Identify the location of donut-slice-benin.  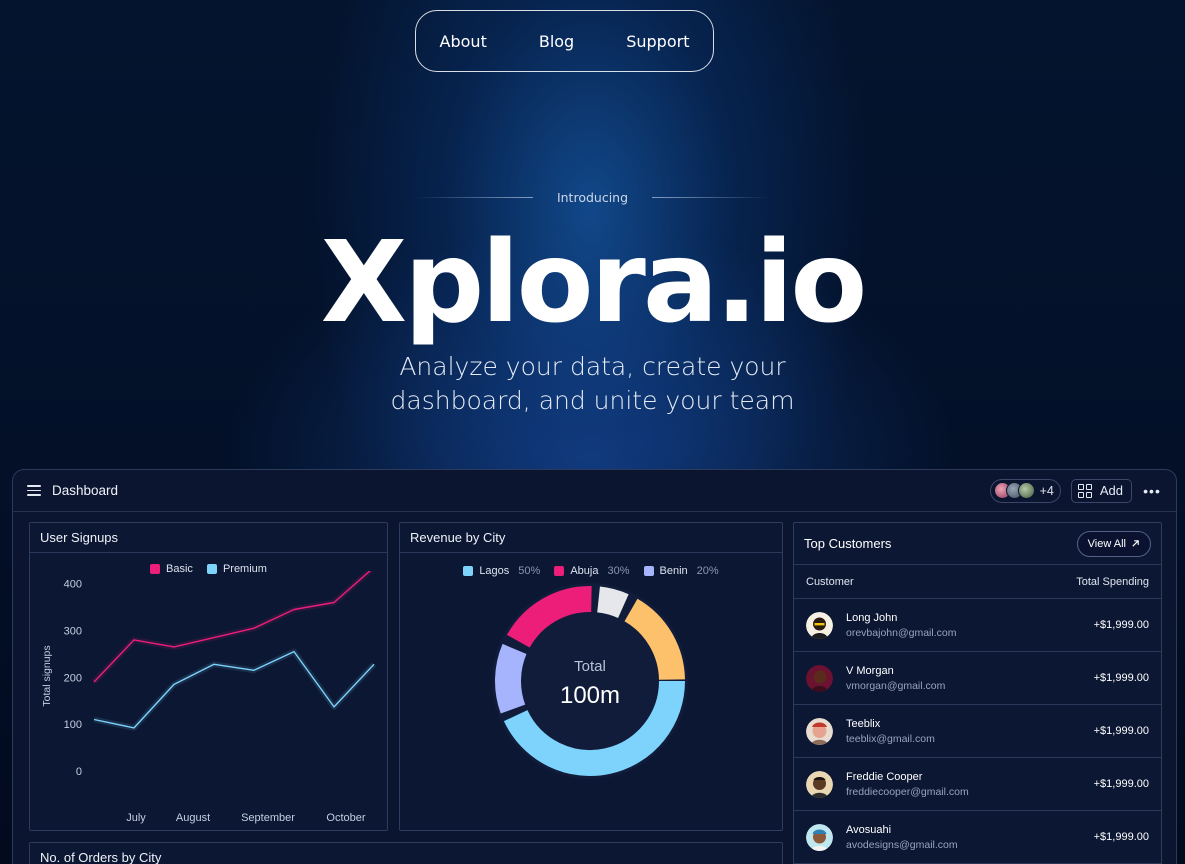
(511, 678).